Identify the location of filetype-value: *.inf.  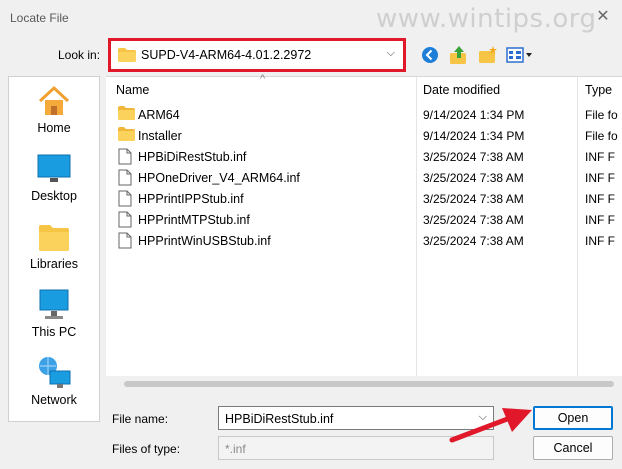
(235, 449).